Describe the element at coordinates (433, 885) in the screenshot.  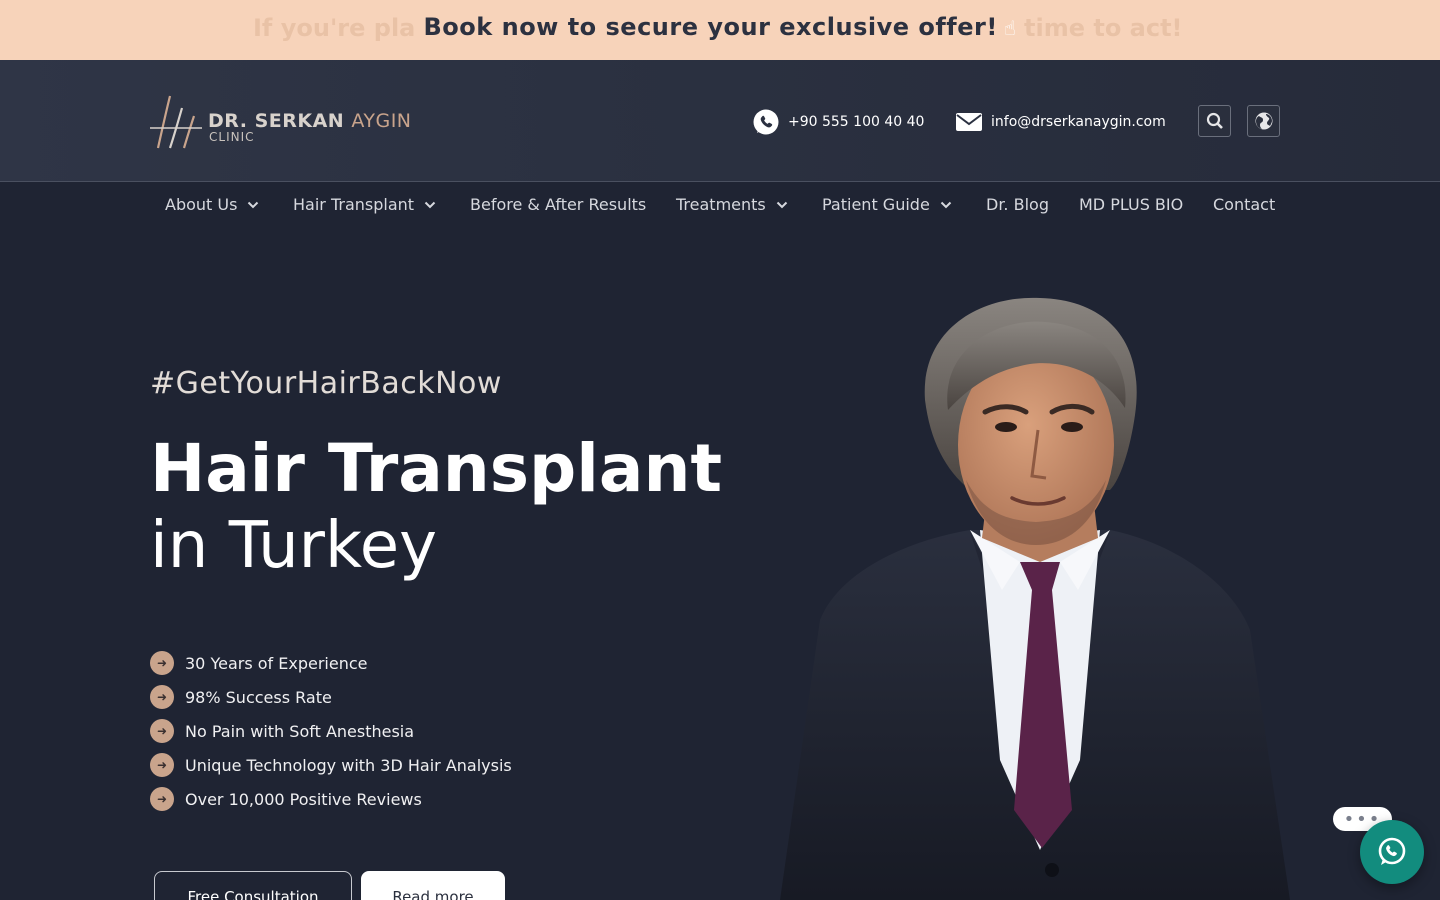
I see `read-more-button: Read more` at that location.